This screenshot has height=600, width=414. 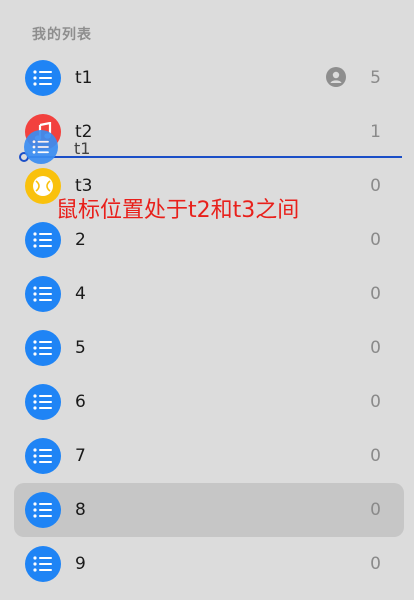 I want to click on section-title: 我的列表, so click(x=62, y=35).